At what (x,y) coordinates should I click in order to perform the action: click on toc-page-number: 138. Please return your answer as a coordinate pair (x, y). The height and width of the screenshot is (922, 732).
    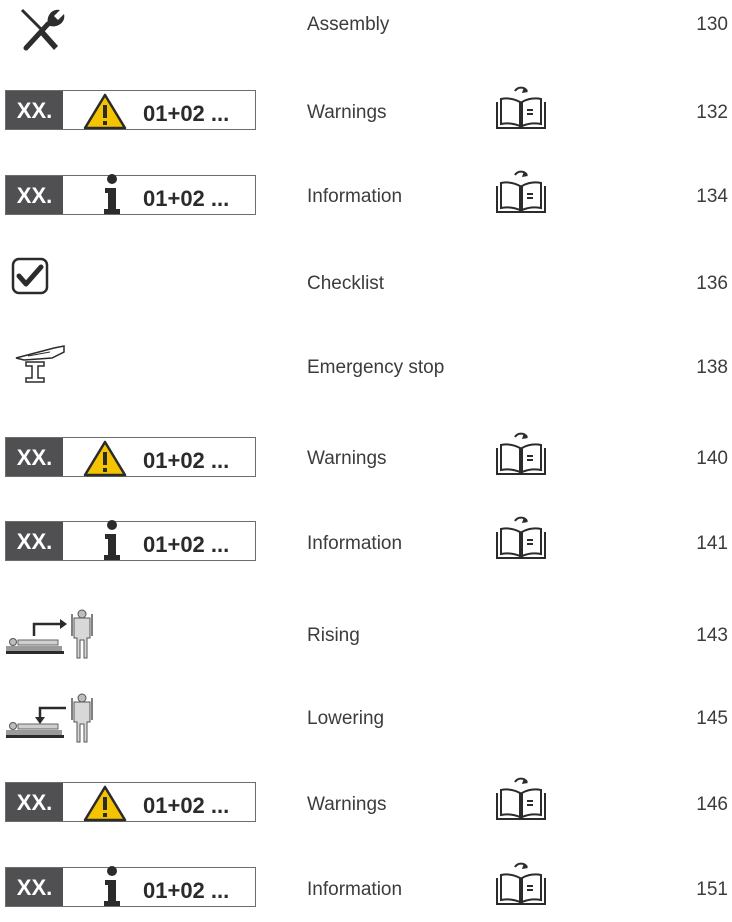
    Looking at the image, I should click on (712, 367).